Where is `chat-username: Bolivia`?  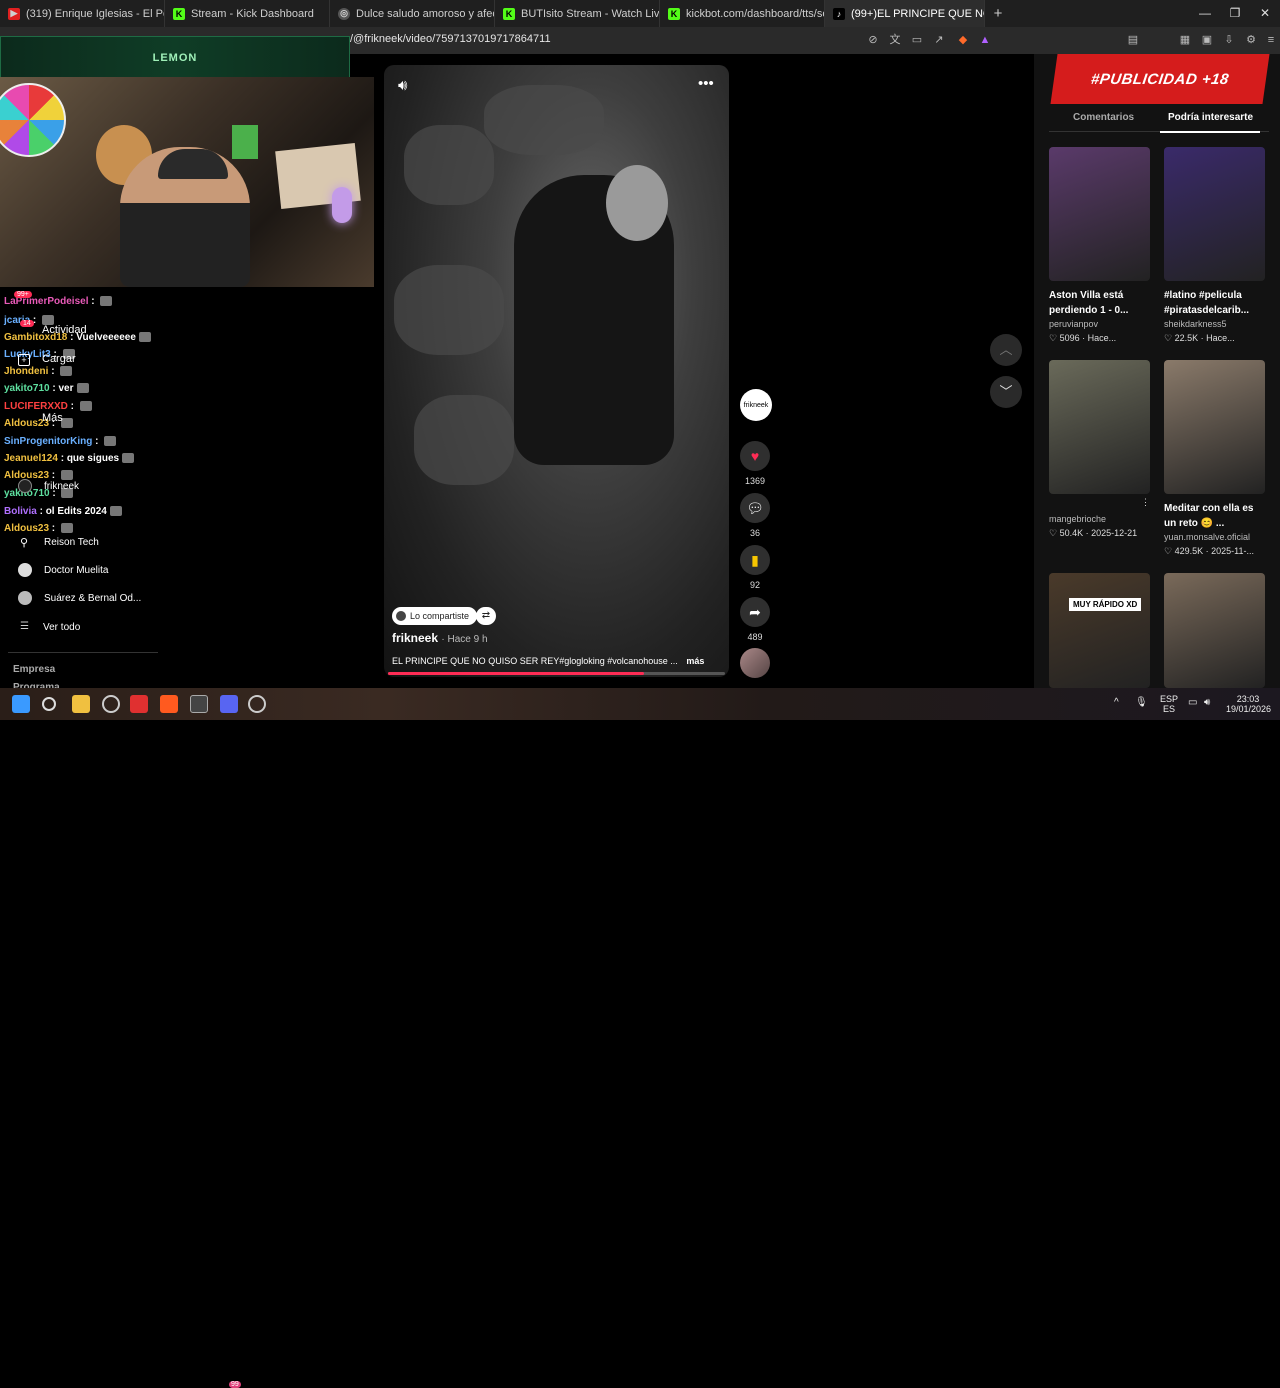
chat-username: Bolivia is located at coordinates (20, 511).